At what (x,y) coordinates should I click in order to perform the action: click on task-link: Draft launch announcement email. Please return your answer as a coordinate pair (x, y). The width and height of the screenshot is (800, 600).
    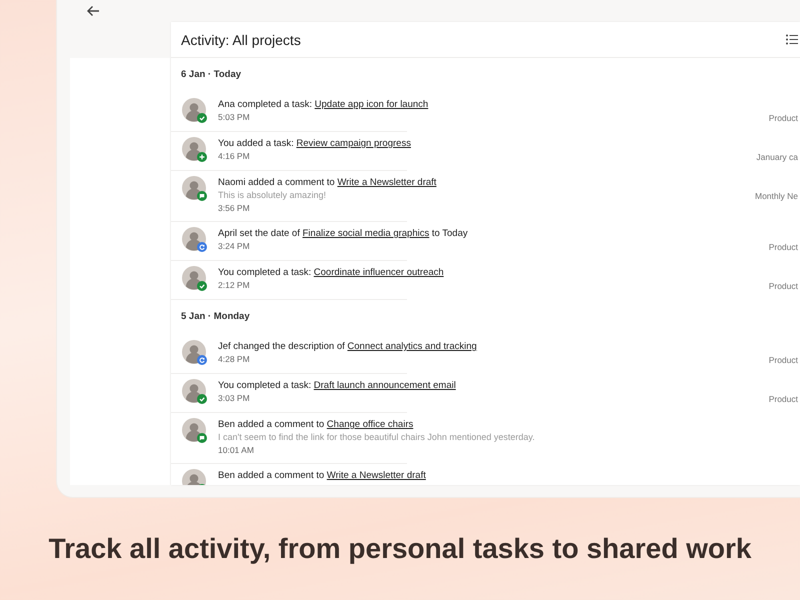
    Looking at the image, I should click on (385, 385).